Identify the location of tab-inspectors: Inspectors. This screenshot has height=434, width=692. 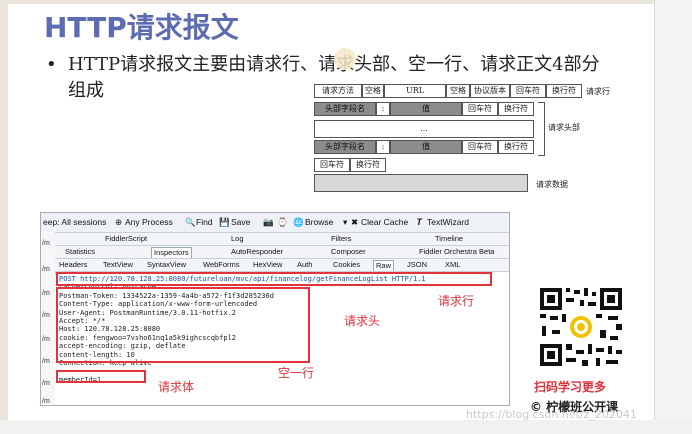
(171, 252).